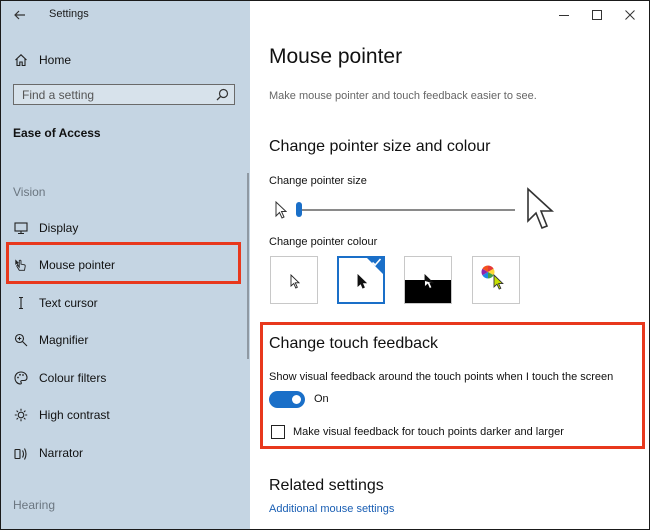 This screenshot has width=650, height=530. Describe the element at coordinates (21, 378) in the screenshot. I see `colour-filters-icon` at that location.